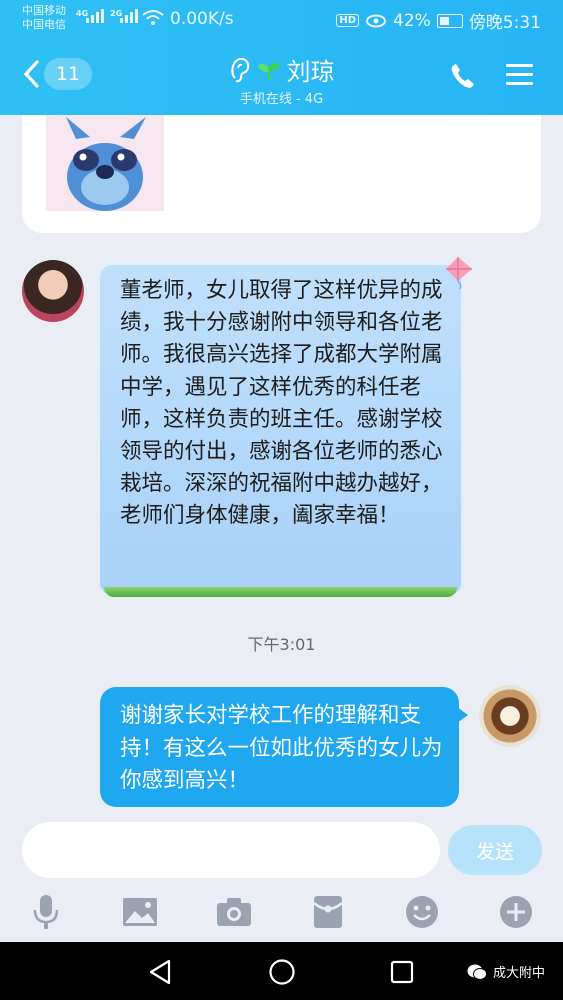 The height and width of the screenshot is (1000, 563). I want to click on battery-percent: 42%, so click(412, 20).